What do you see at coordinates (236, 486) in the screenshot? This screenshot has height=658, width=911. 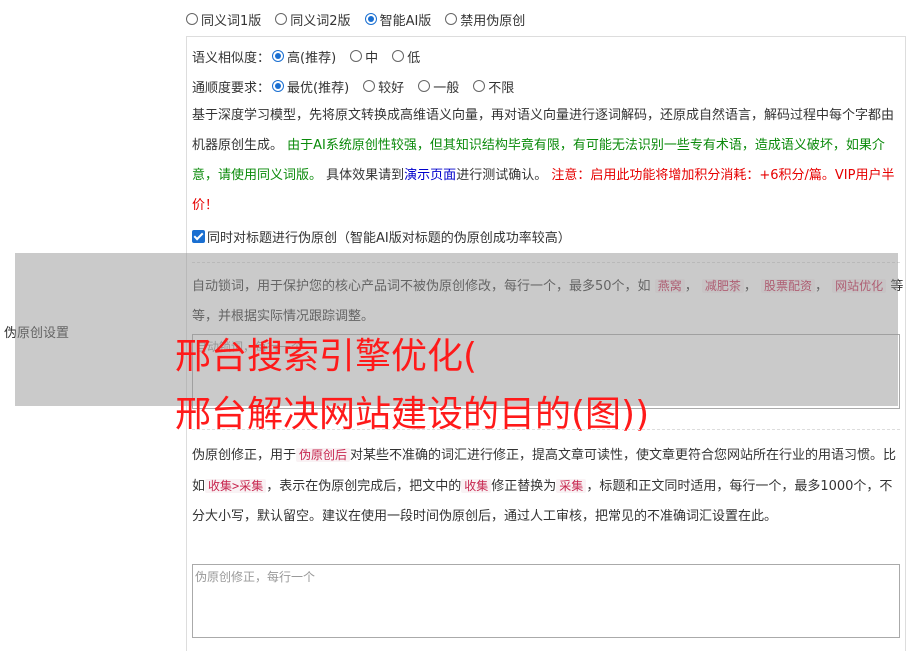 I see `example-chip: 收集>采集` at bounding box center [236, 486].